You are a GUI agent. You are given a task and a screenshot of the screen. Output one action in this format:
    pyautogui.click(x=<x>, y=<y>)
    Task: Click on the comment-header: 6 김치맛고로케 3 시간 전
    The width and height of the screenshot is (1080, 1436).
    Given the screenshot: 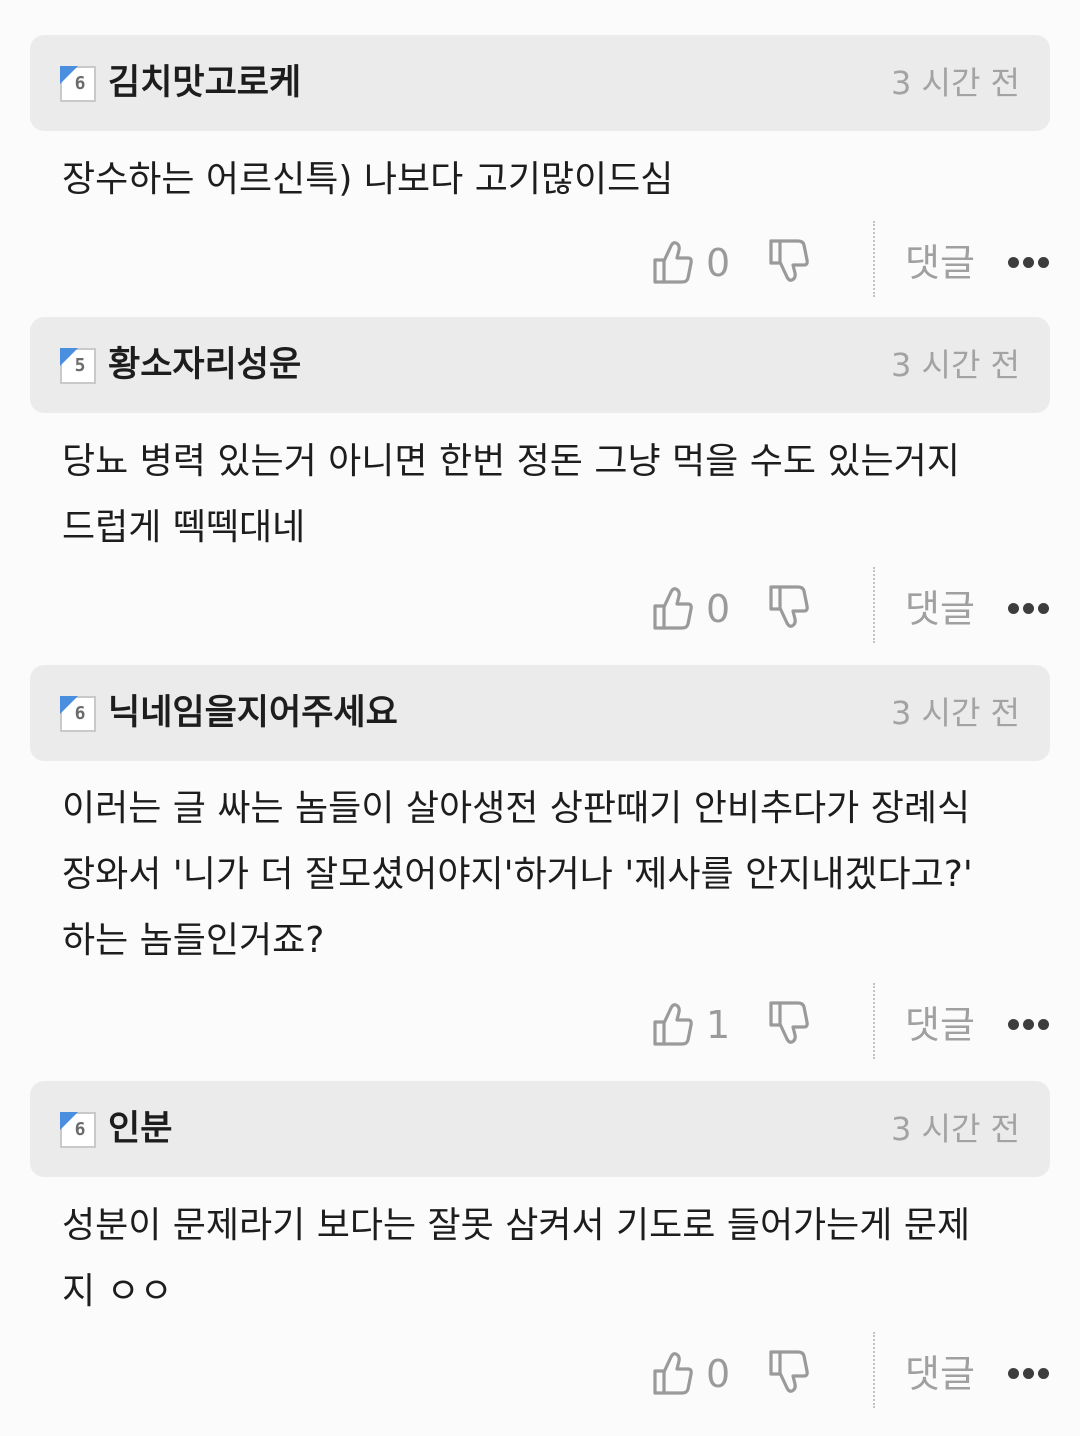 What is the action you would take?
    pyautogui.click(x=540, y=83)
    